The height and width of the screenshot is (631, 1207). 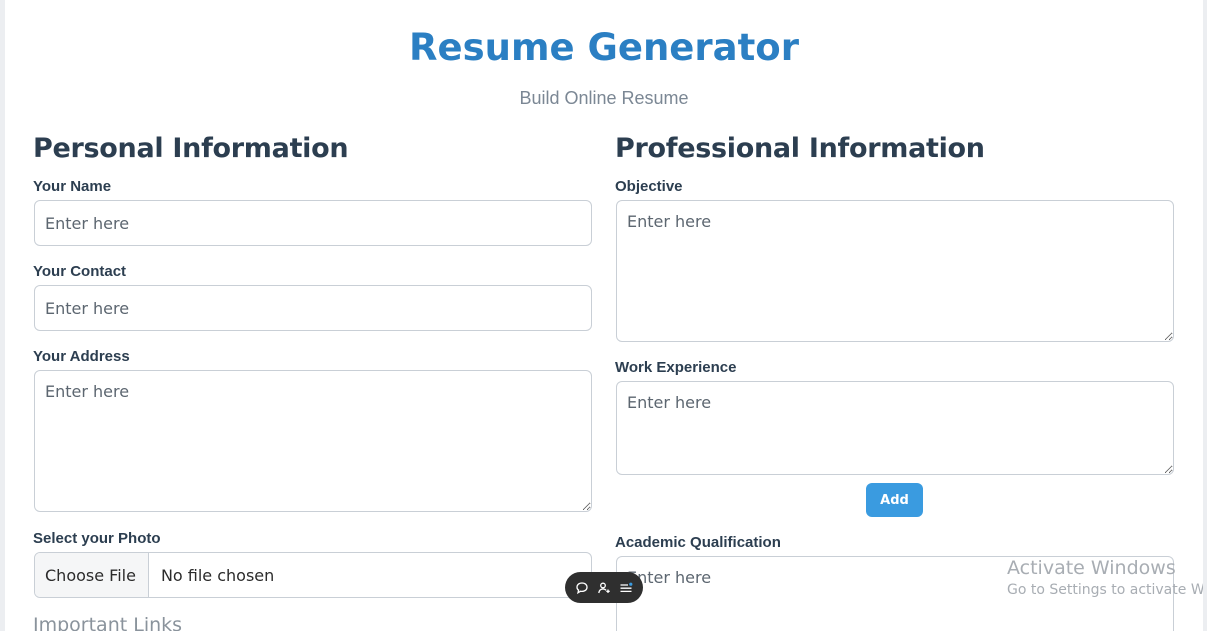 What do you see at coordinates (676, 367) in the screenshot?
I see `work-experience-label: Work Experience` at bounding box center [676, 367].